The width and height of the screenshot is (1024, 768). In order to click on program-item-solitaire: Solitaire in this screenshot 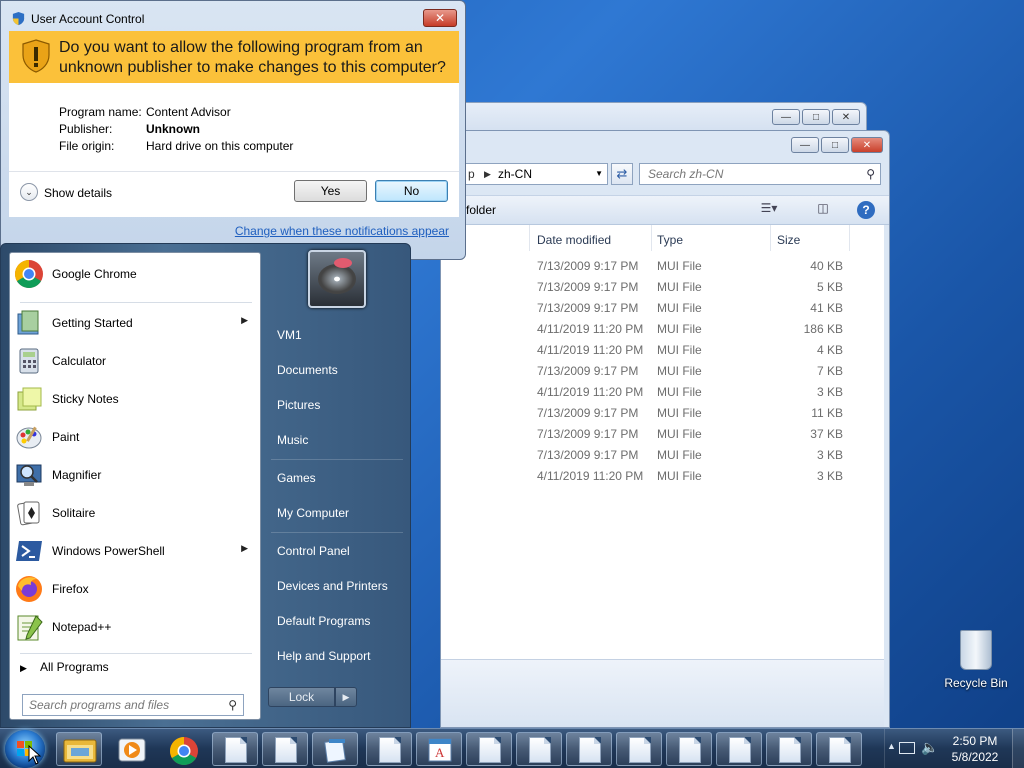, I will do `click(135, 513)`.